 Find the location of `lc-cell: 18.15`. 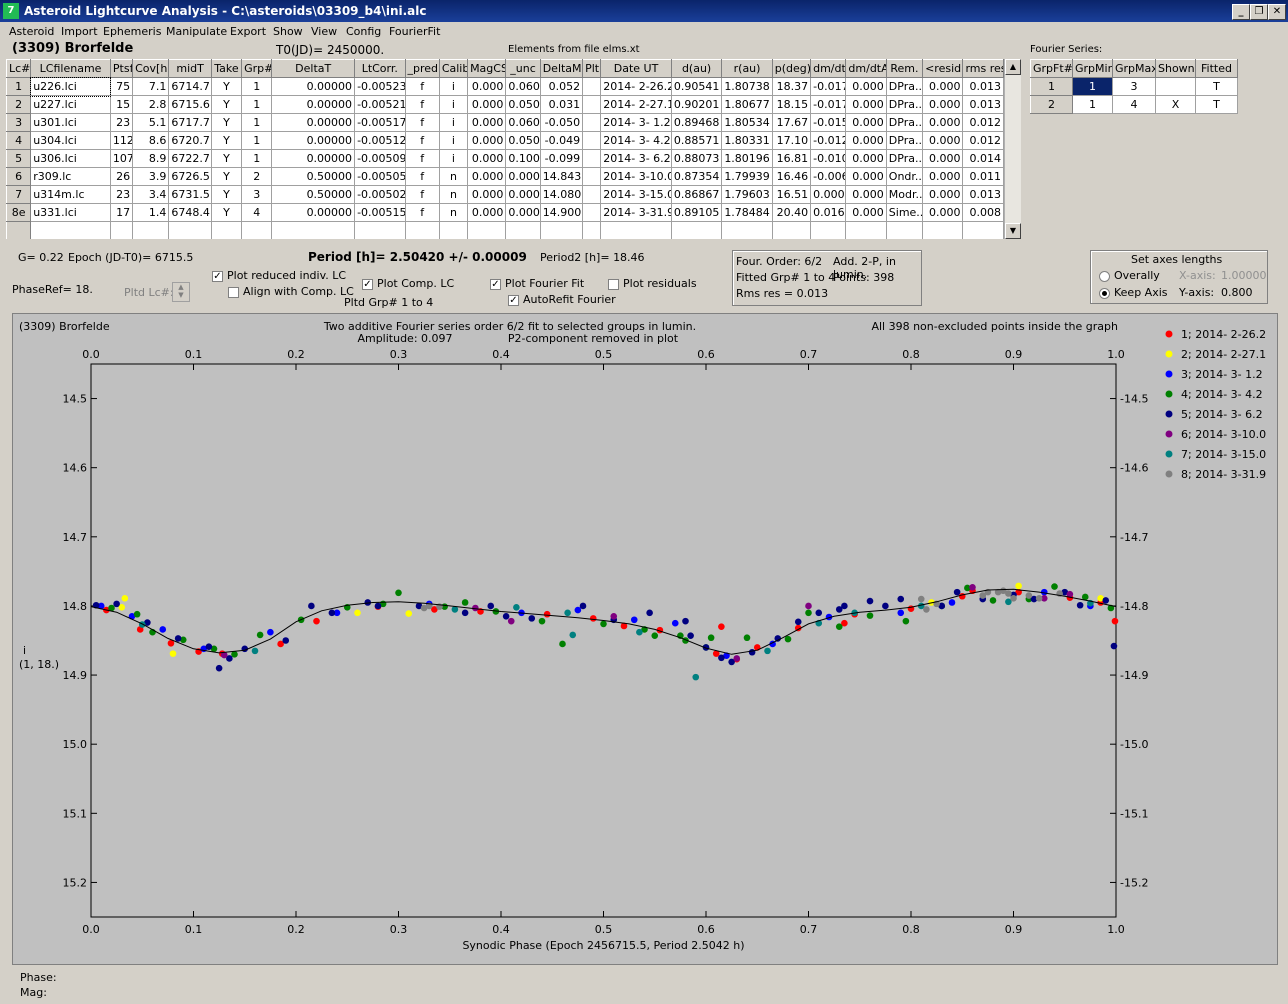

lc-cell: 18.15 is located at coordinates (791, 104).